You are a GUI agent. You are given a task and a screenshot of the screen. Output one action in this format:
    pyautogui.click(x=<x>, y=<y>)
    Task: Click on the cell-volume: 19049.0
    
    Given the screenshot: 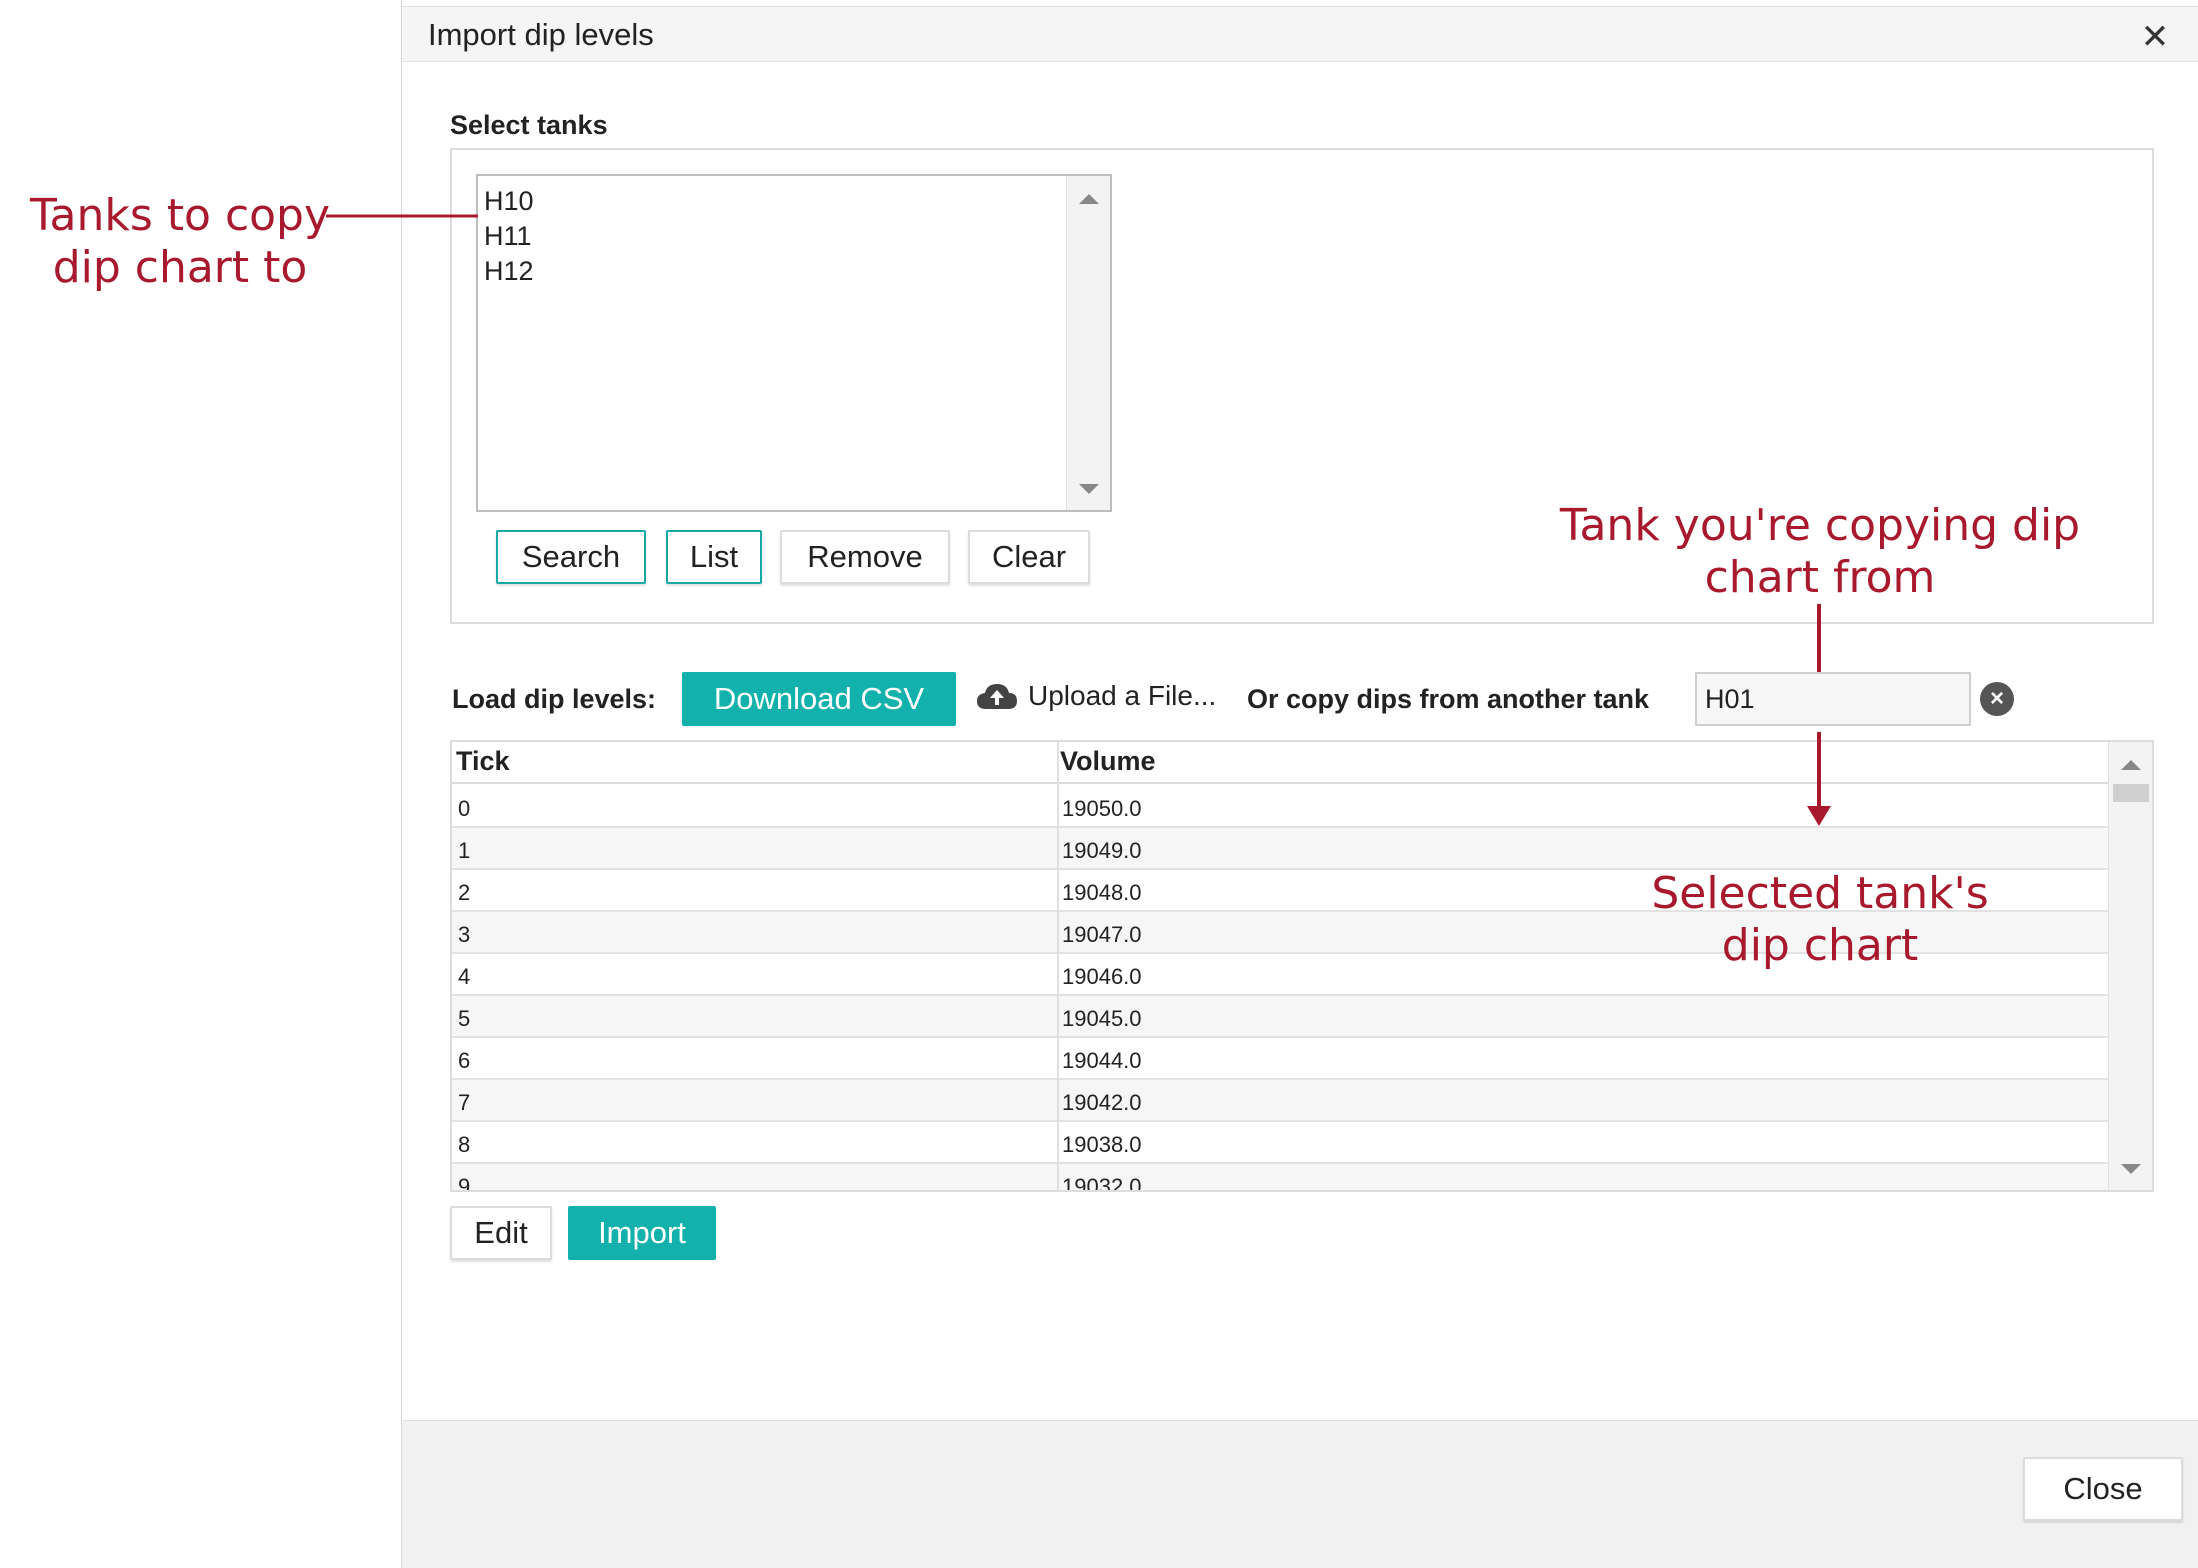 What is the action you would take?
    pyautogui.click(x=1102, y=850)
    